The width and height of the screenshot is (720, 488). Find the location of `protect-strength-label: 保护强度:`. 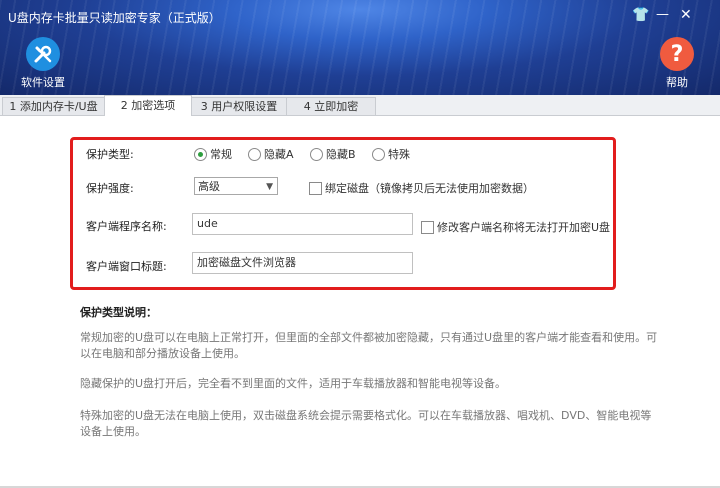

protect-strength-label: 保护强度: is located at coordinates (110, 188).